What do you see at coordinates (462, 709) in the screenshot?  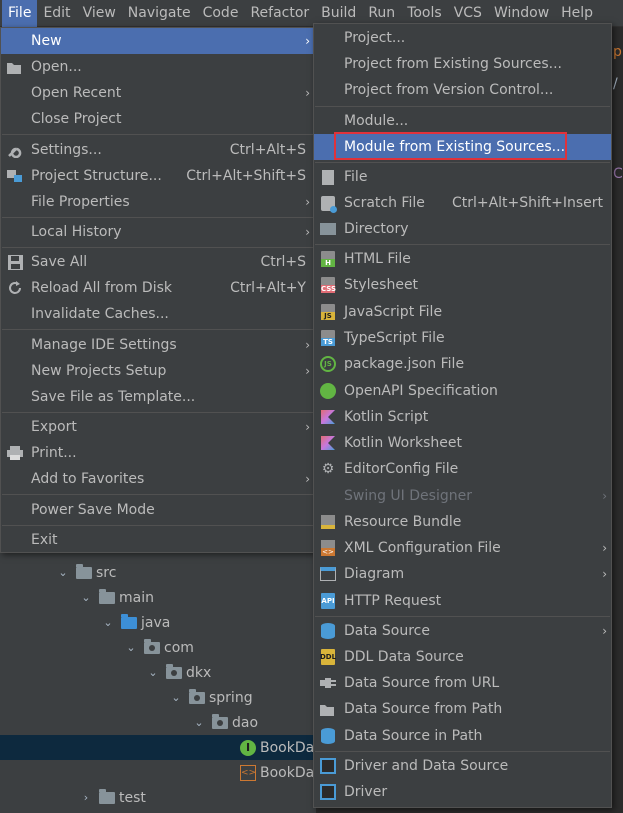 I see `menu-item-ds-path: Data Source from Path` at bounding box center [462, 709].